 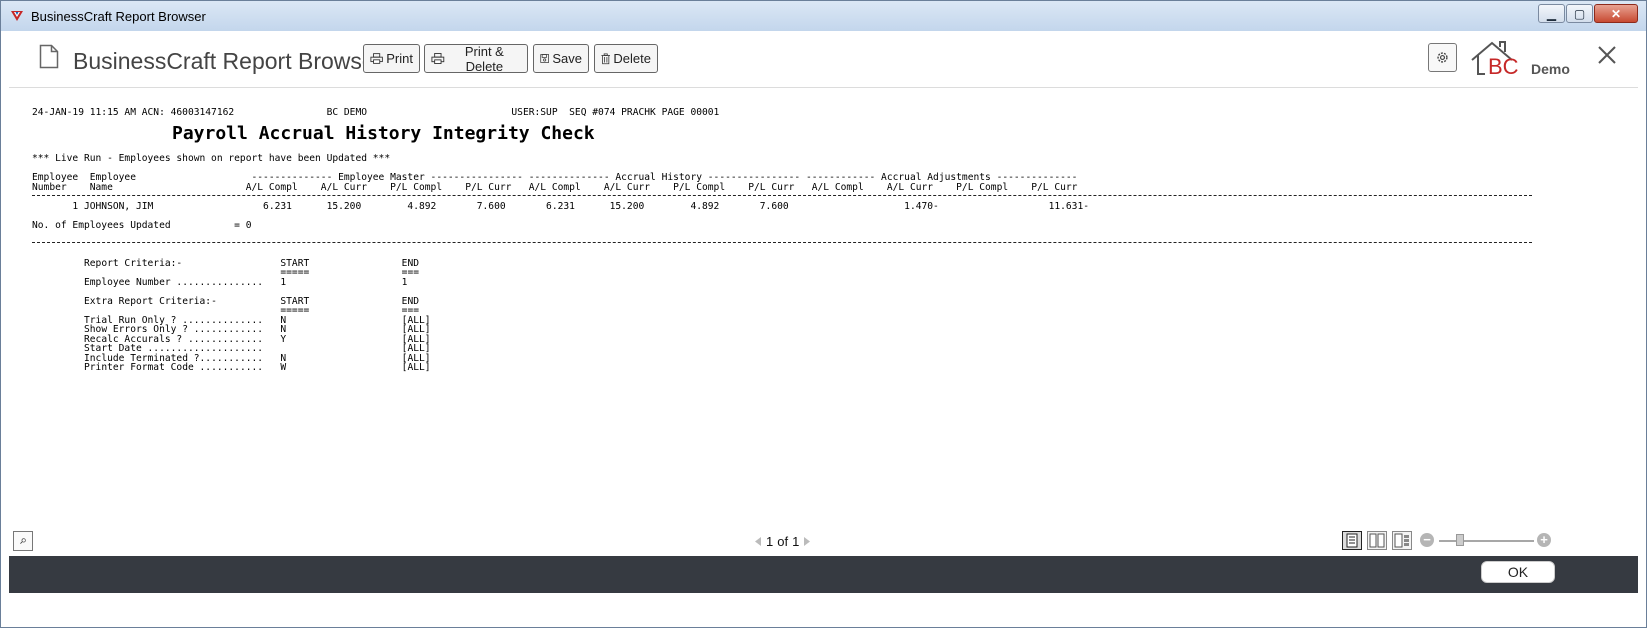 I want to click on delete-button: Delete, so click(x=626, y=58).